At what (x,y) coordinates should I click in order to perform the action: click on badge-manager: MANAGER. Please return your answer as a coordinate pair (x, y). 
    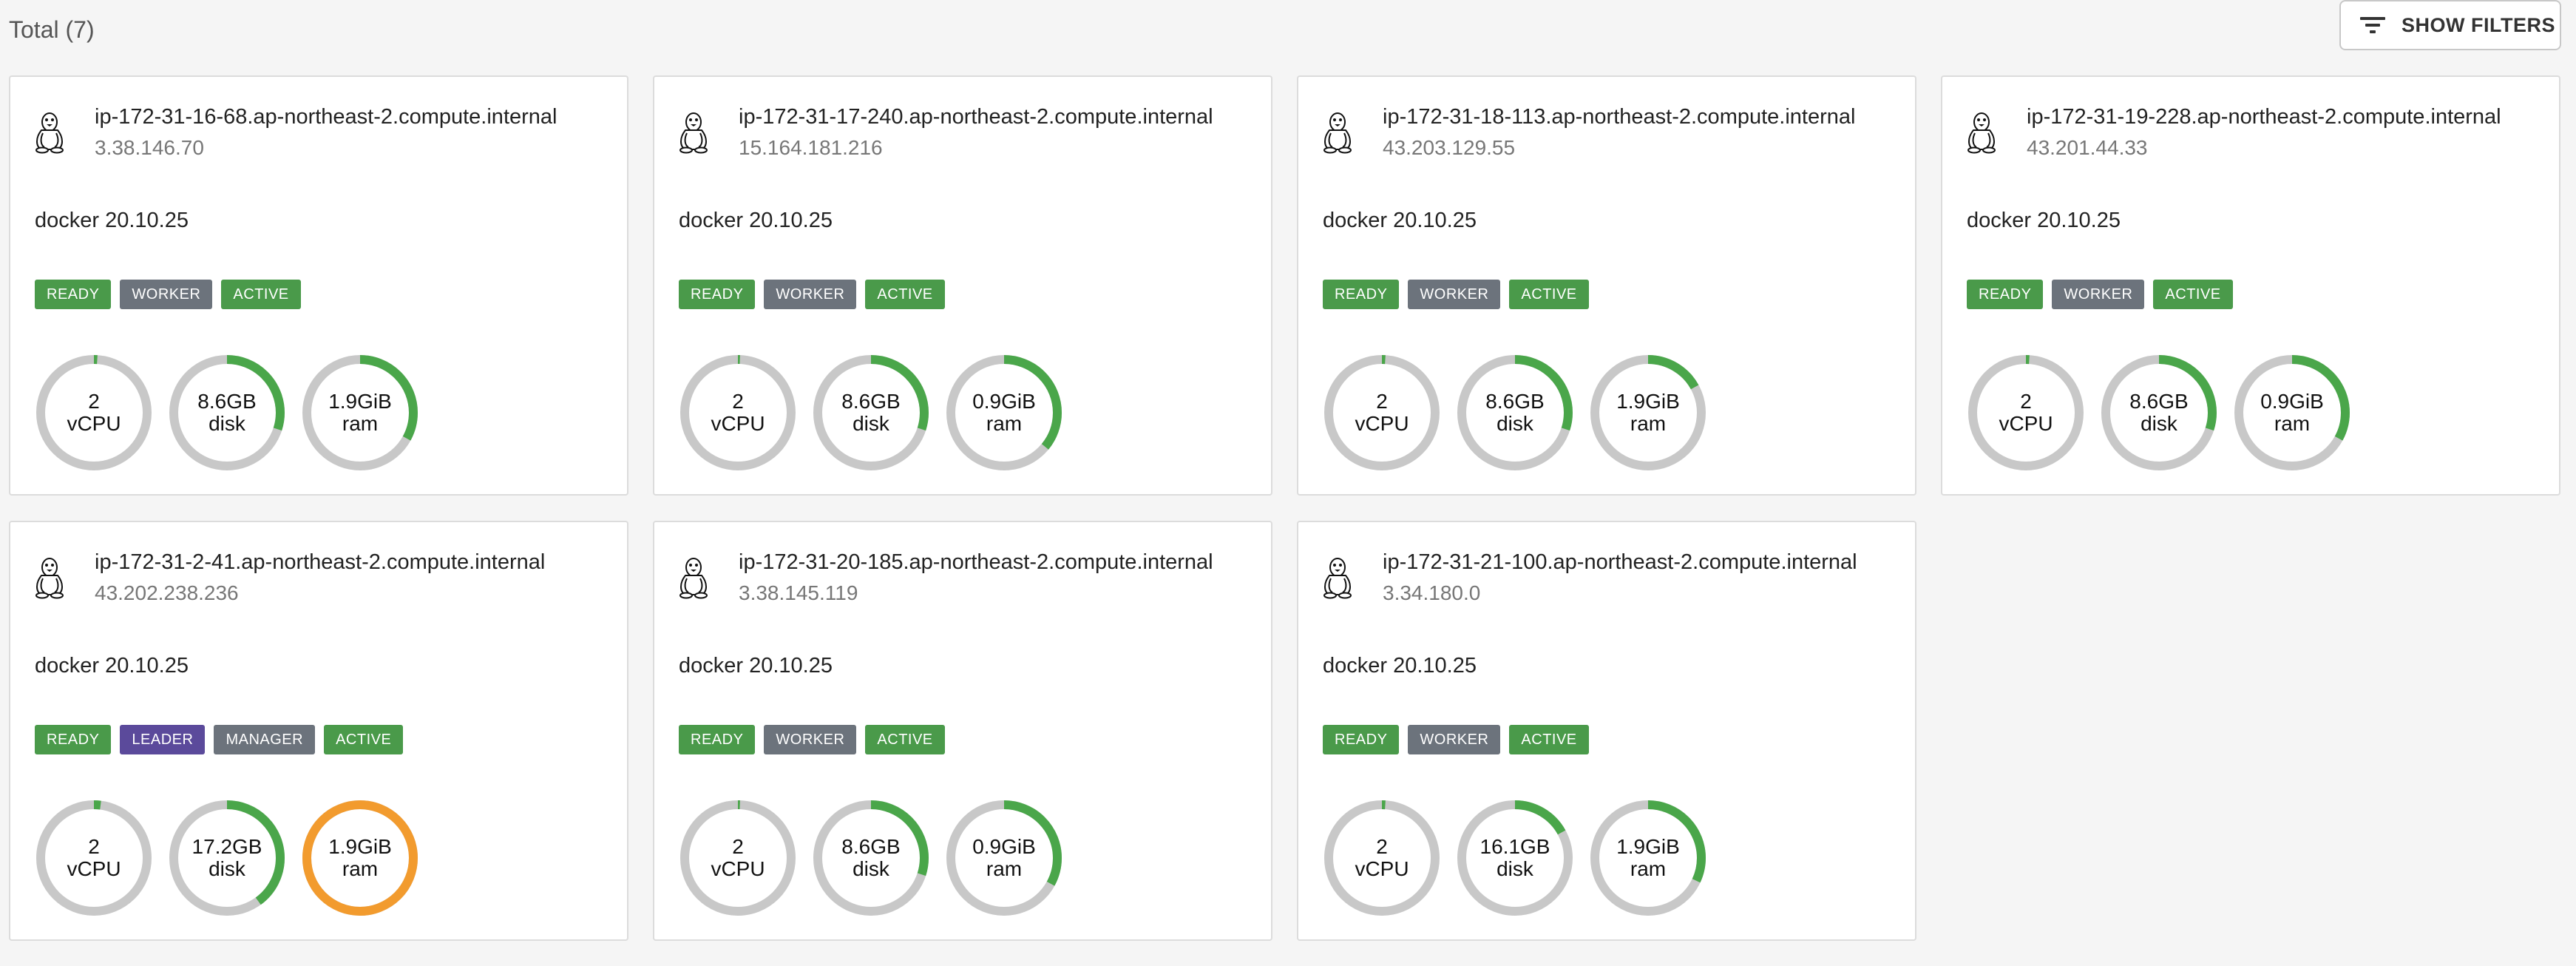
    Looking at the image, I should click on (265, 740).